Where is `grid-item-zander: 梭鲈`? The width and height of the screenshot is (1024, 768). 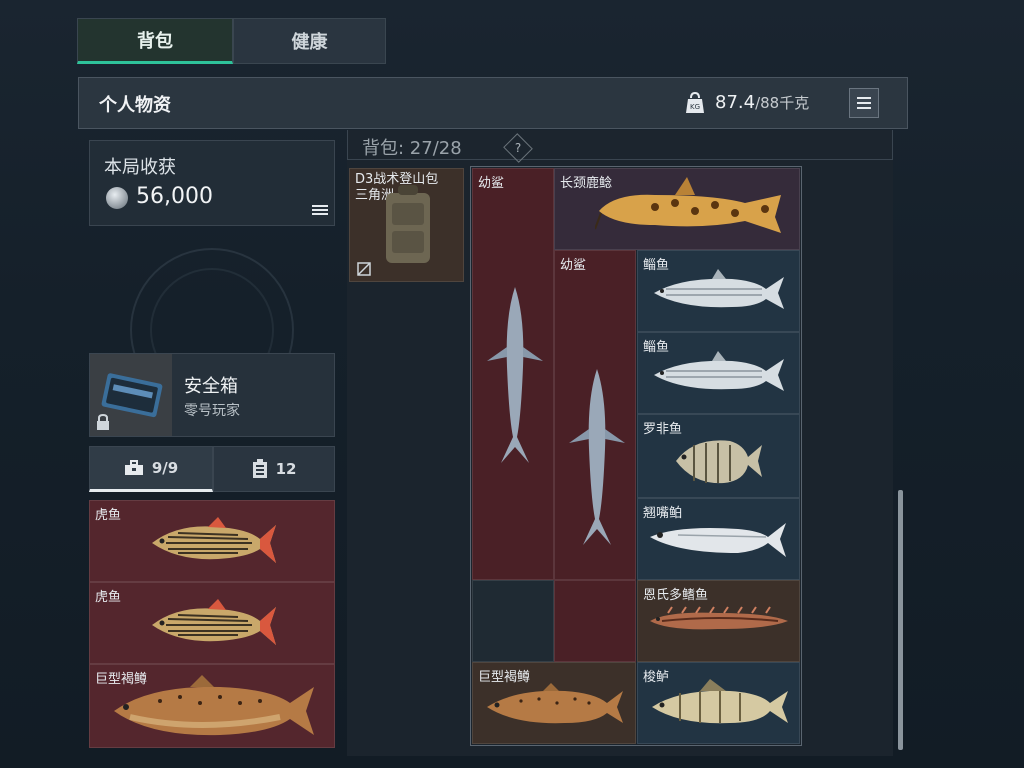 grid-item-zander: 梭鲈 is located at coordinates (718, 703).